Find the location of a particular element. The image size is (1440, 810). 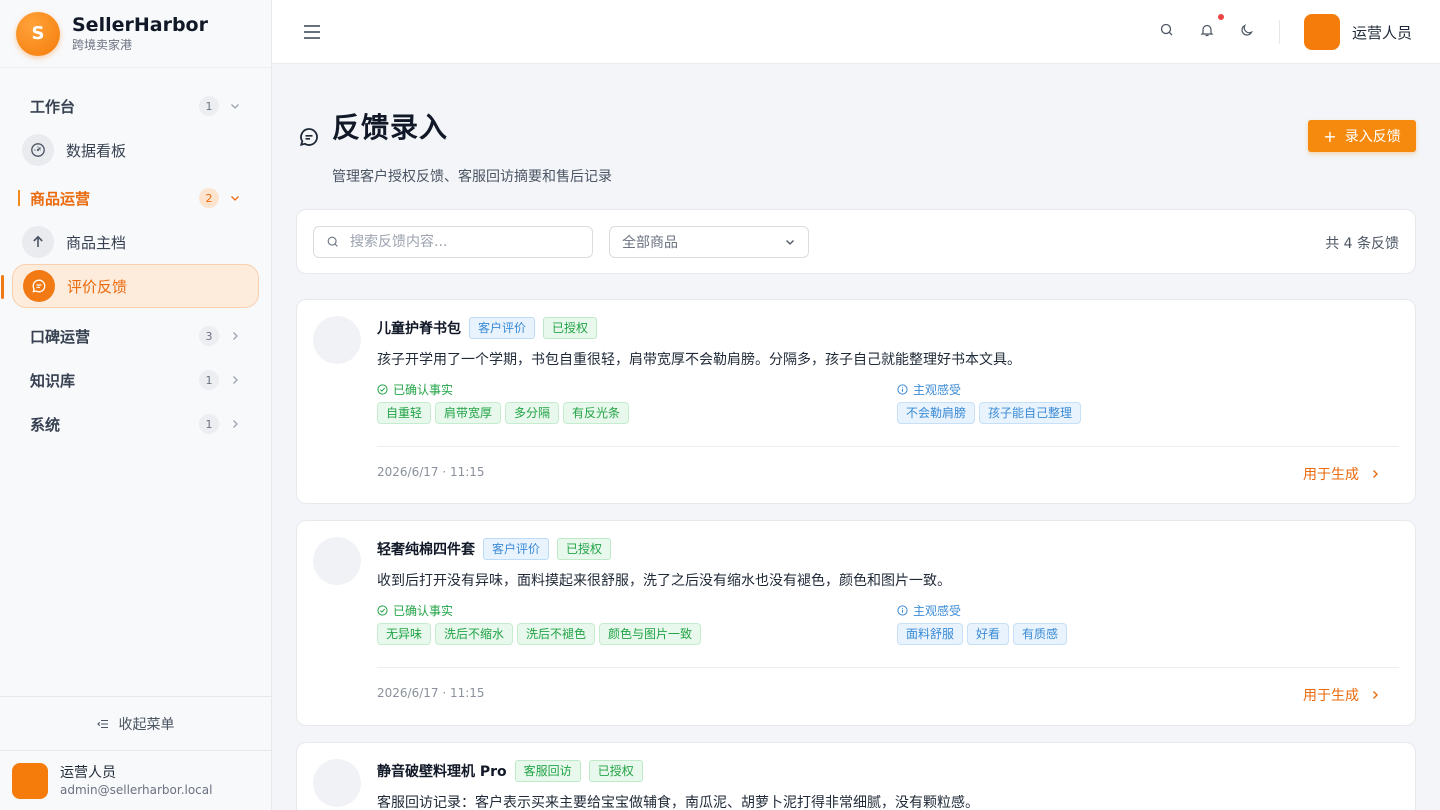

product-name: 轻奢纯棉四件套 is located at coordinates (426, 550).